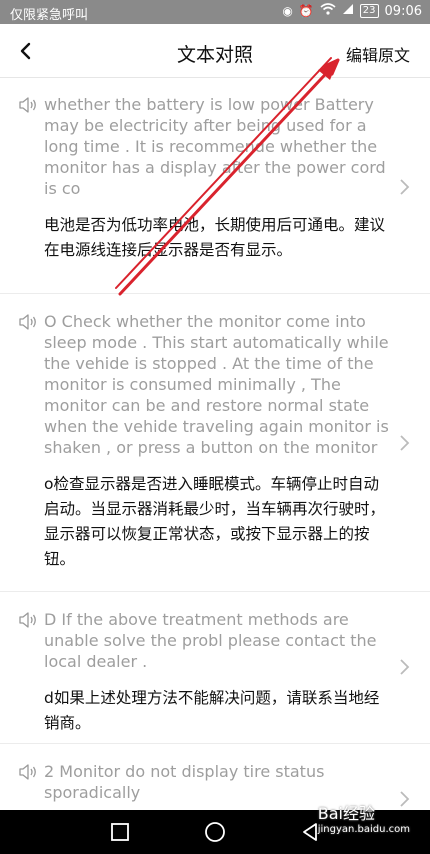  Describe the element at coordinates (348, 11) in the screenshot. I see `signal-icon` at that location.